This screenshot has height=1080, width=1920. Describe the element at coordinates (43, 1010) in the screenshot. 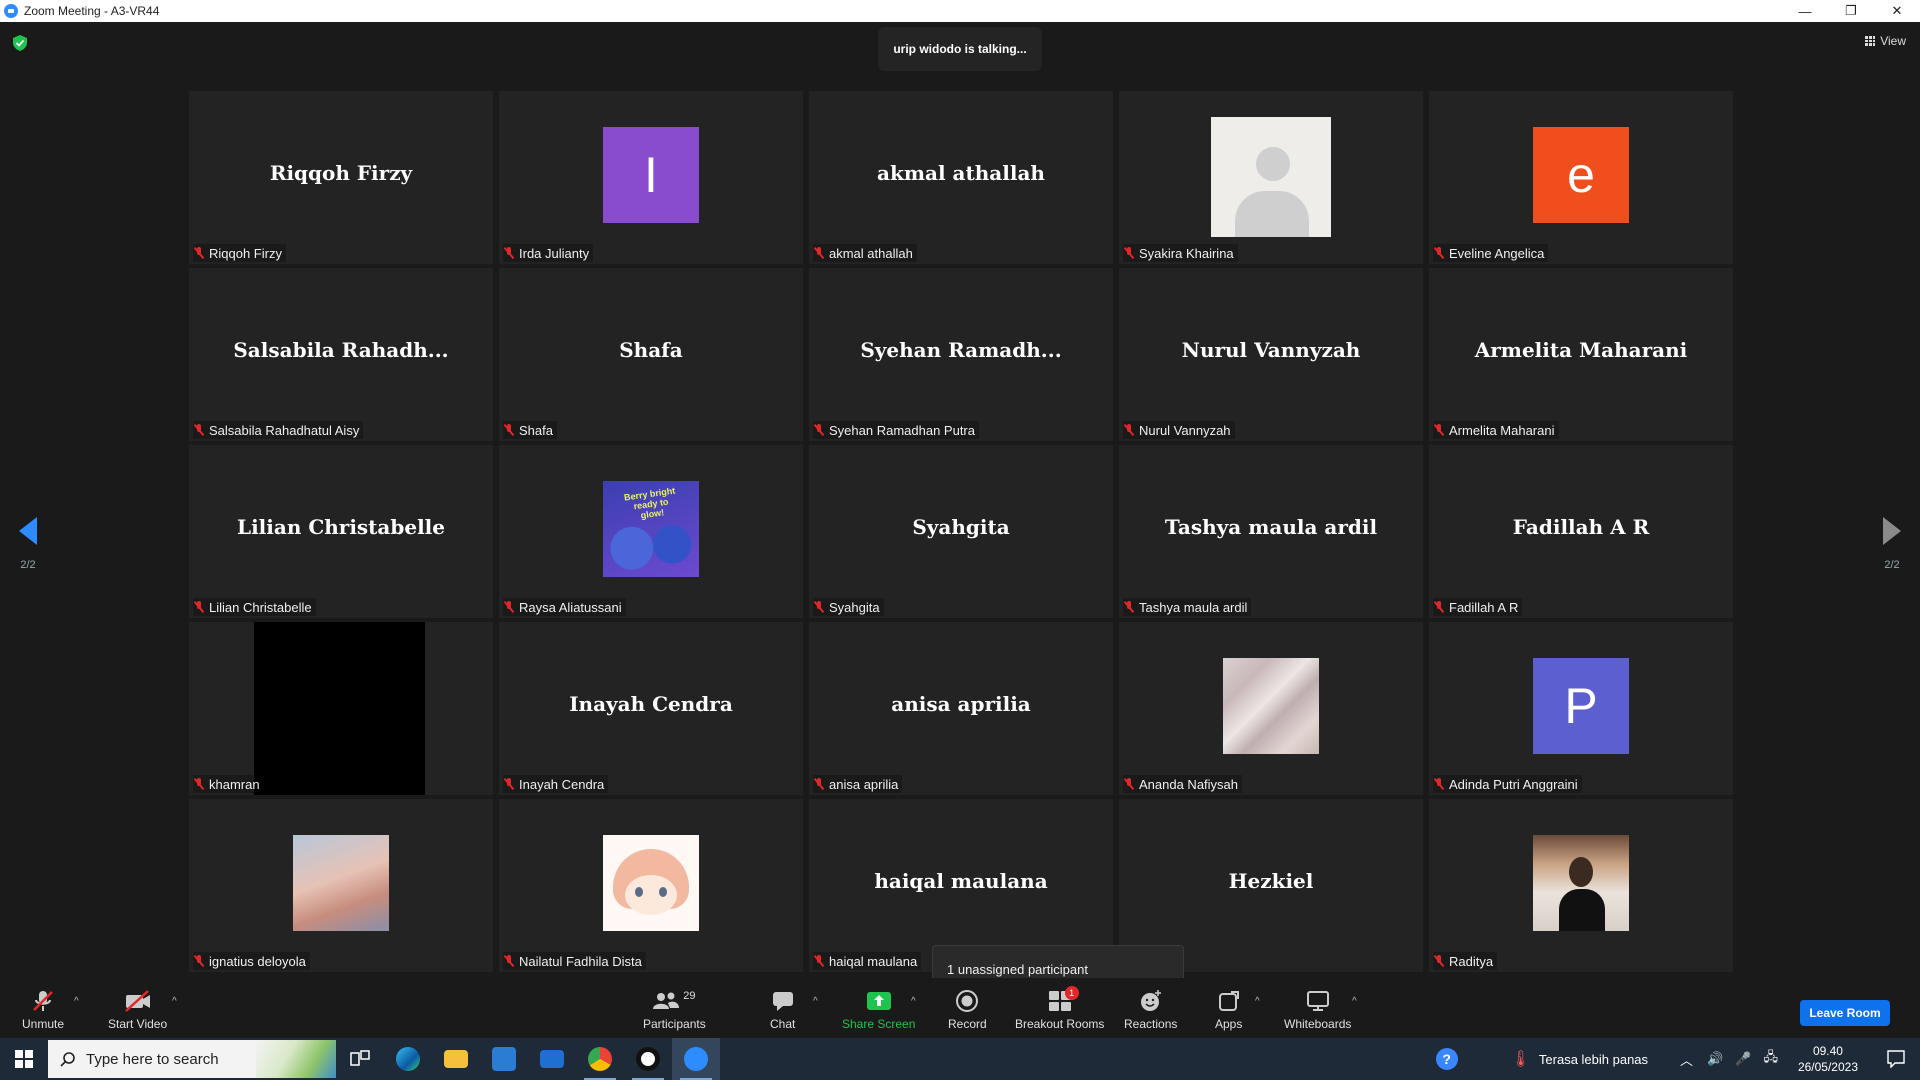

I see `unmute-button: Unmute` at that location.